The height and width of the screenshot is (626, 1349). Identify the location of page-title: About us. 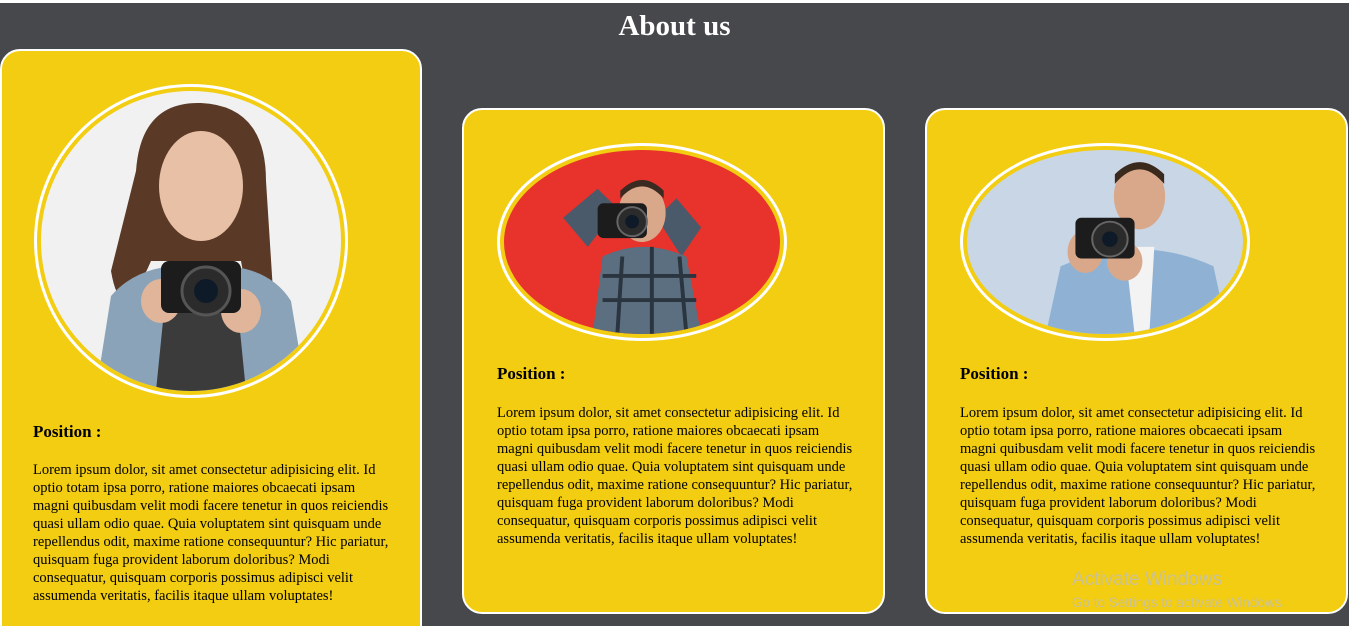
(674, 26).